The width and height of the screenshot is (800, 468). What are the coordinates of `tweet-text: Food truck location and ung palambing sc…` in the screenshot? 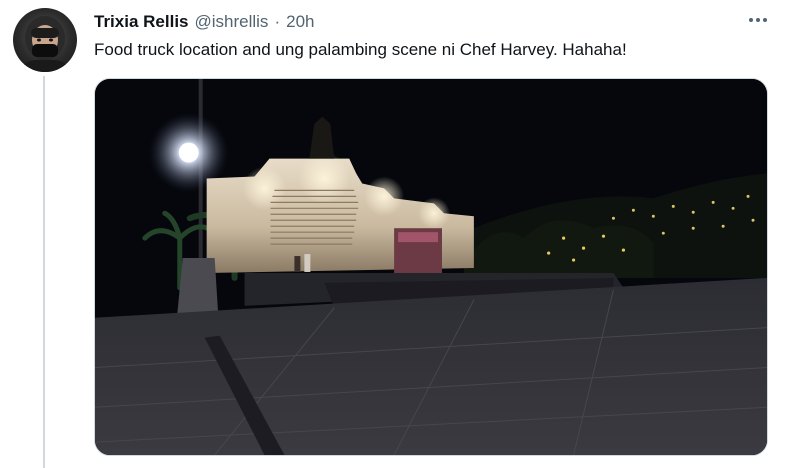 It's located at (360, 49).